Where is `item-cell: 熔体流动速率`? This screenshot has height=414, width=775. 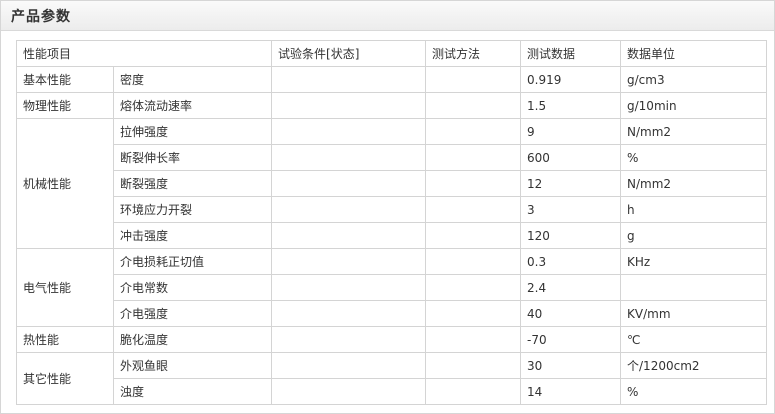 item-cell: 熔体流动速率 is located at coordinates (192, 105).